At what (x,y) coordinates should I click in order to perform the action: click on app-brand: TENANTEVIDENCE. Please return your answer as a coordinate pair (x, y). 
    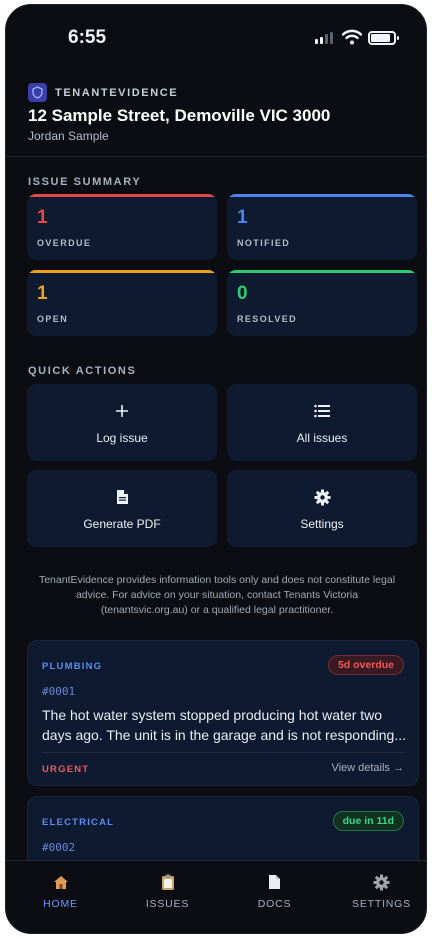
    Looking at the image, I should click on (103, 92).